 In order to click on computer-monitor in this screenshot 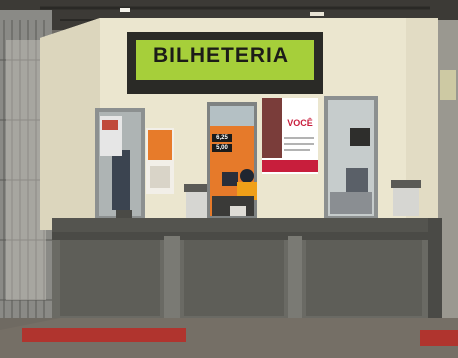, I will do `click(230, 179)`.